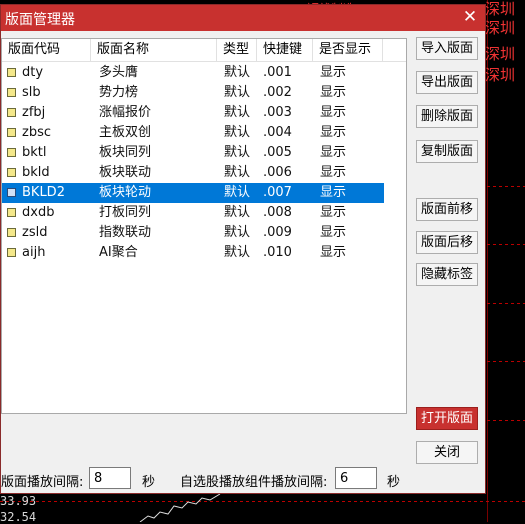  What do you see at coordinates (447, 418) in the screenshot?
I see `open-layout-button: 打开版面` at bounding box center [447, 418].